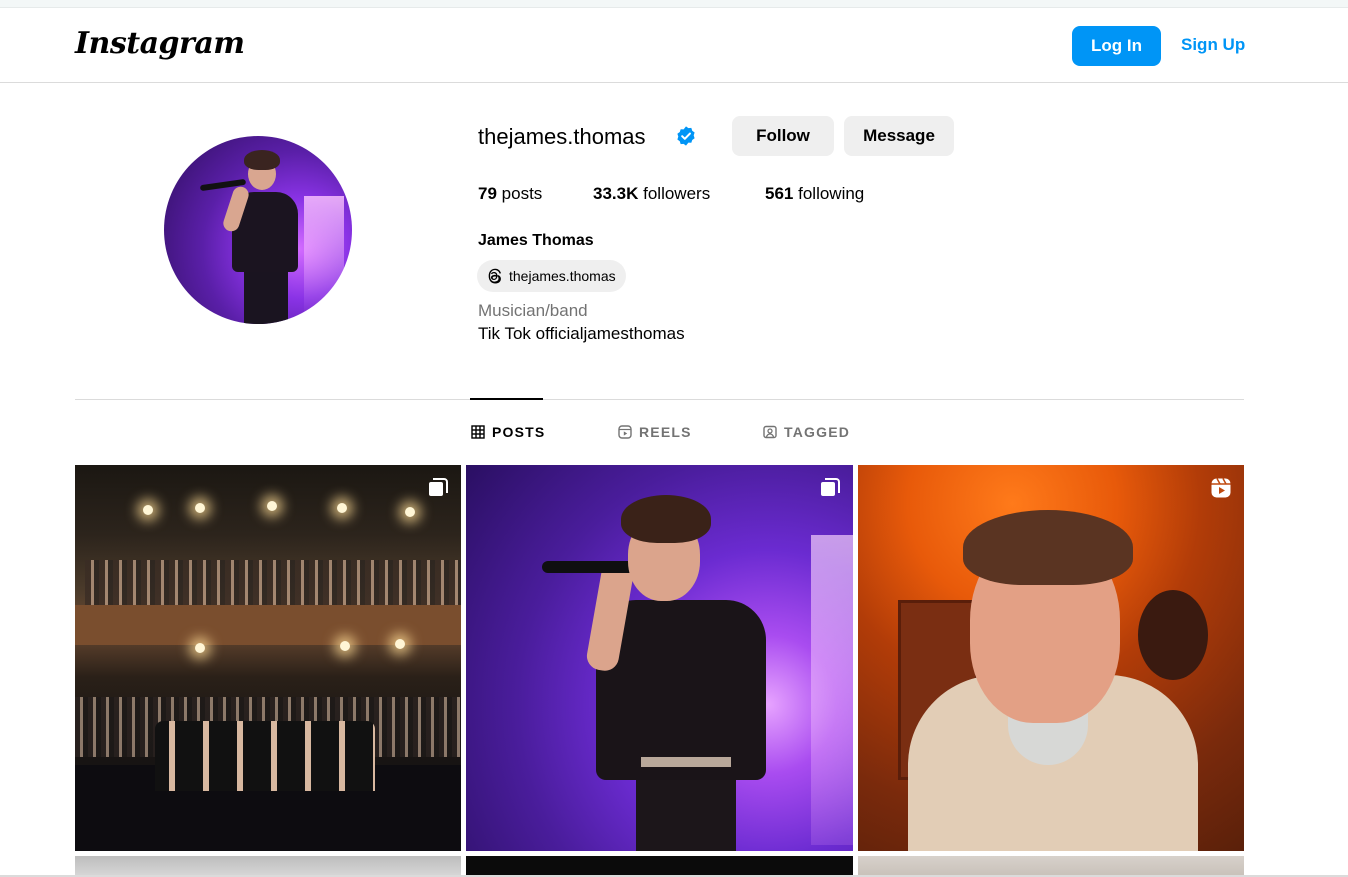 The image size is (1348, 877). What do you see at coordinates (674, 4) in the screenshot?
I see `browser-top-strip` at bounding box center [674, 4].